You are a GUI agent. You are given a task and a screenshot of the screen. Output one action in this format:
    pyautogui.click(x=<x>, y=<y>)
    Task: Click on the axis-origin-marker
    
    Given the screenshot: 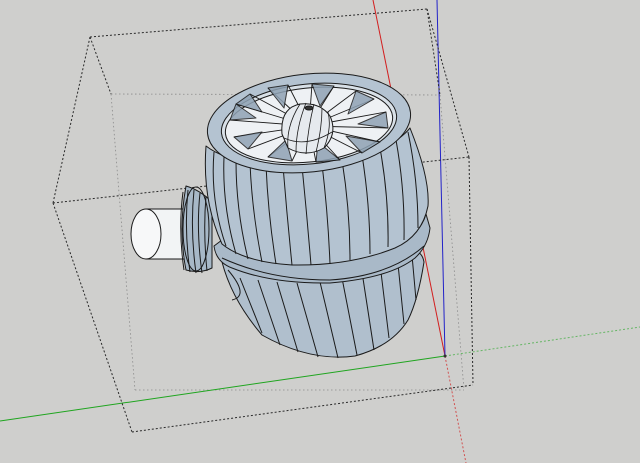 What is the action you would take?
    pyautogui.click(x=445, y=356)
    